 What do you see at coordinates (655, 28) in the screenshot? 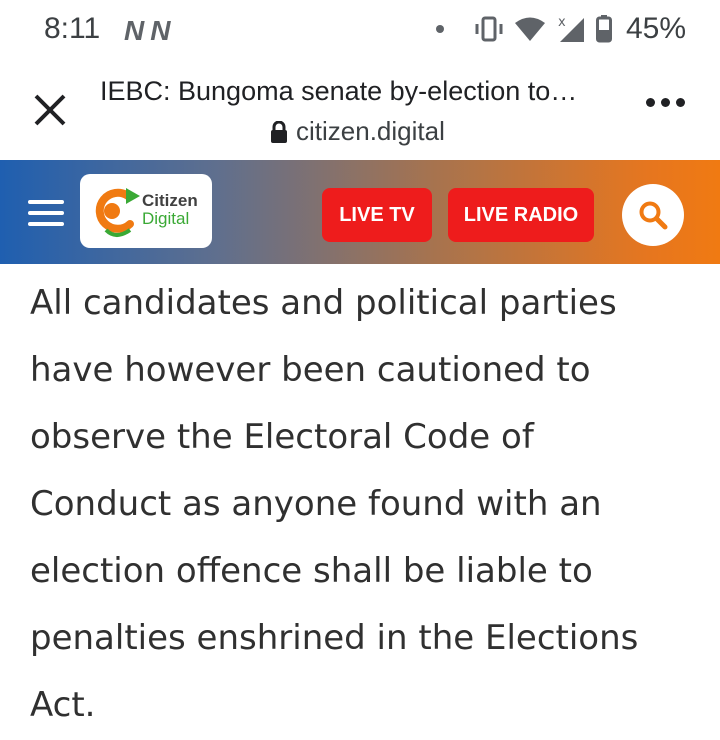
I see `battery-percentage: 45%` at bounding box center [655, 28].